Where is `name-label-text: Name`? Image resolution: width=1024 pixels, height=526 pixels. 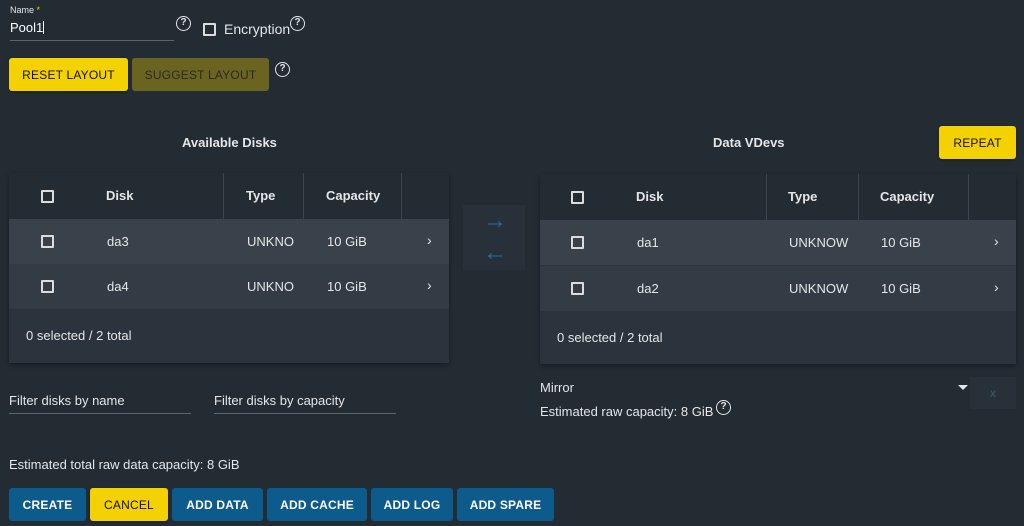 name-label-text: Name is located at coordinates (22, 10).